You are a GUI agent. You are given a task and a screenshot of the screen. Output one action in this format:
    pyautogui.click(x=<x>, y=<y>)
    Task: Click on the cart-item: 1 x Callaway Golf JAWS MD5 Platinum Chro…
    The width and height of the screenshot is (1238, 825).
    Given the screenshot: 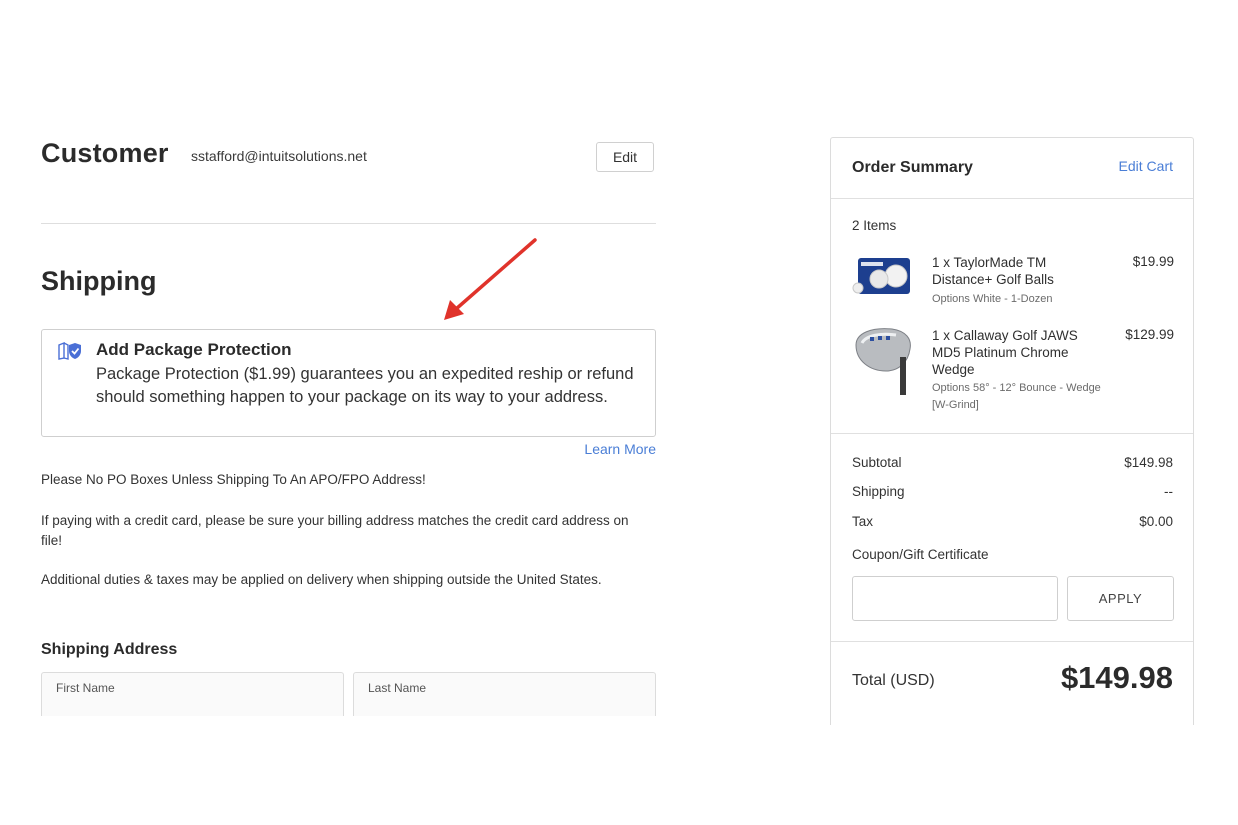 What is the action you would take?
    pyautogui.click(x=1013, y=372)
    